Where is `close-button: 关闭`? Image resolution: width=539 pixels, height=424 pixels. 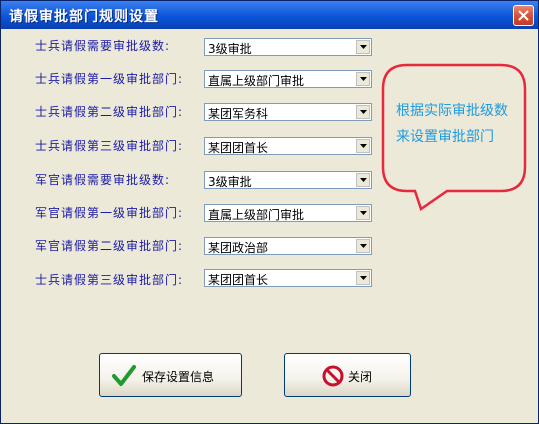
close-button: 关闭 is located at coordinates (347, 375).